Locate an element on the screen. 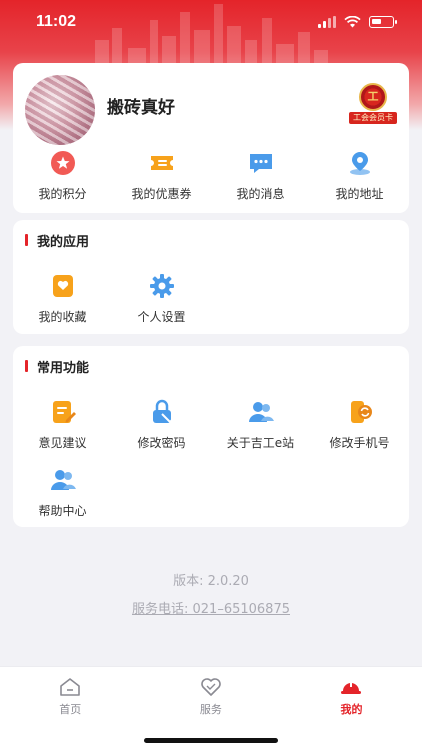 The width and height of the screenshot is (422, 750). favorites-icon is located at coordinates (62, 286).